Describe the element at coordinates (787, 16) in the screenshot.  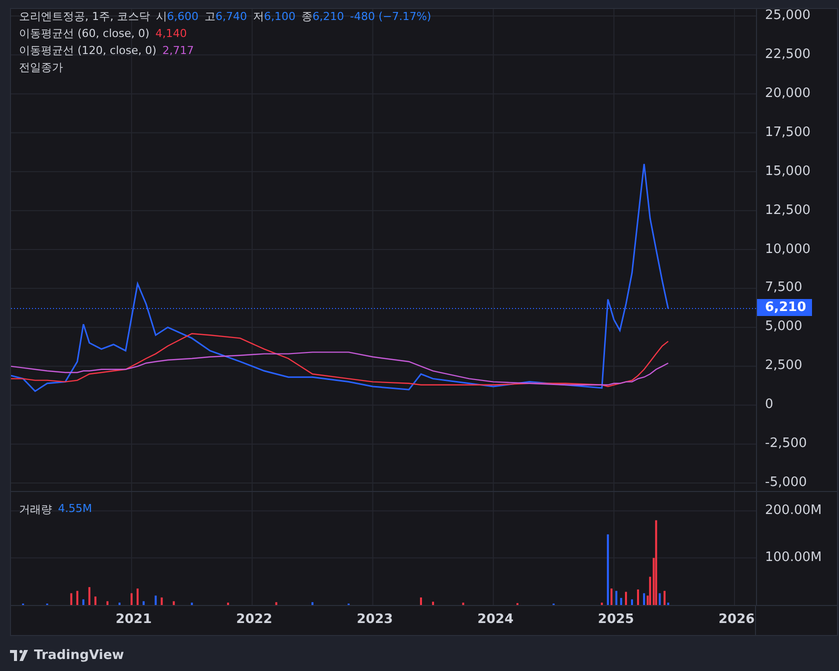
I see `axis-label: 25,000` at that location.